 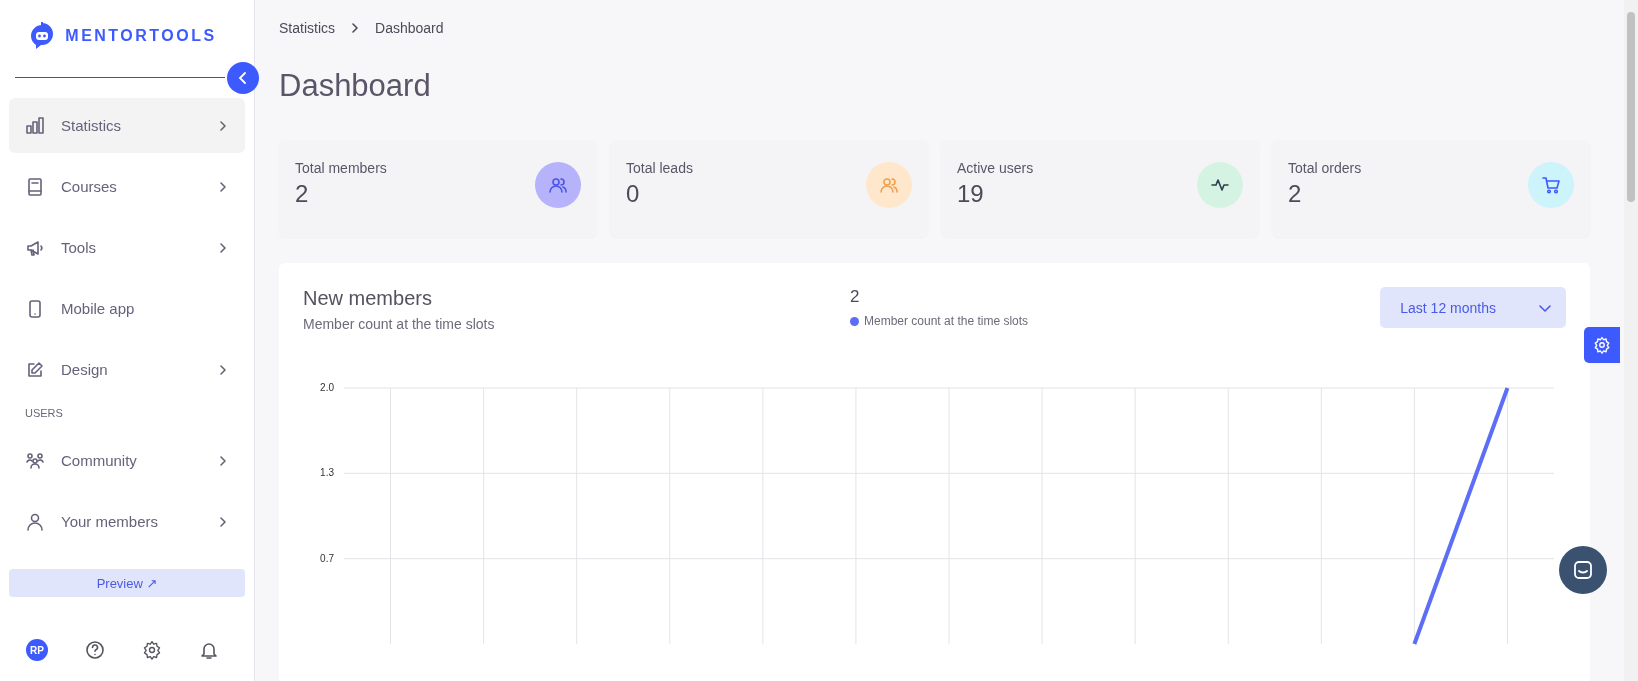 I want to click on preview-button: Preview ↗, so click(x=127, y=583).